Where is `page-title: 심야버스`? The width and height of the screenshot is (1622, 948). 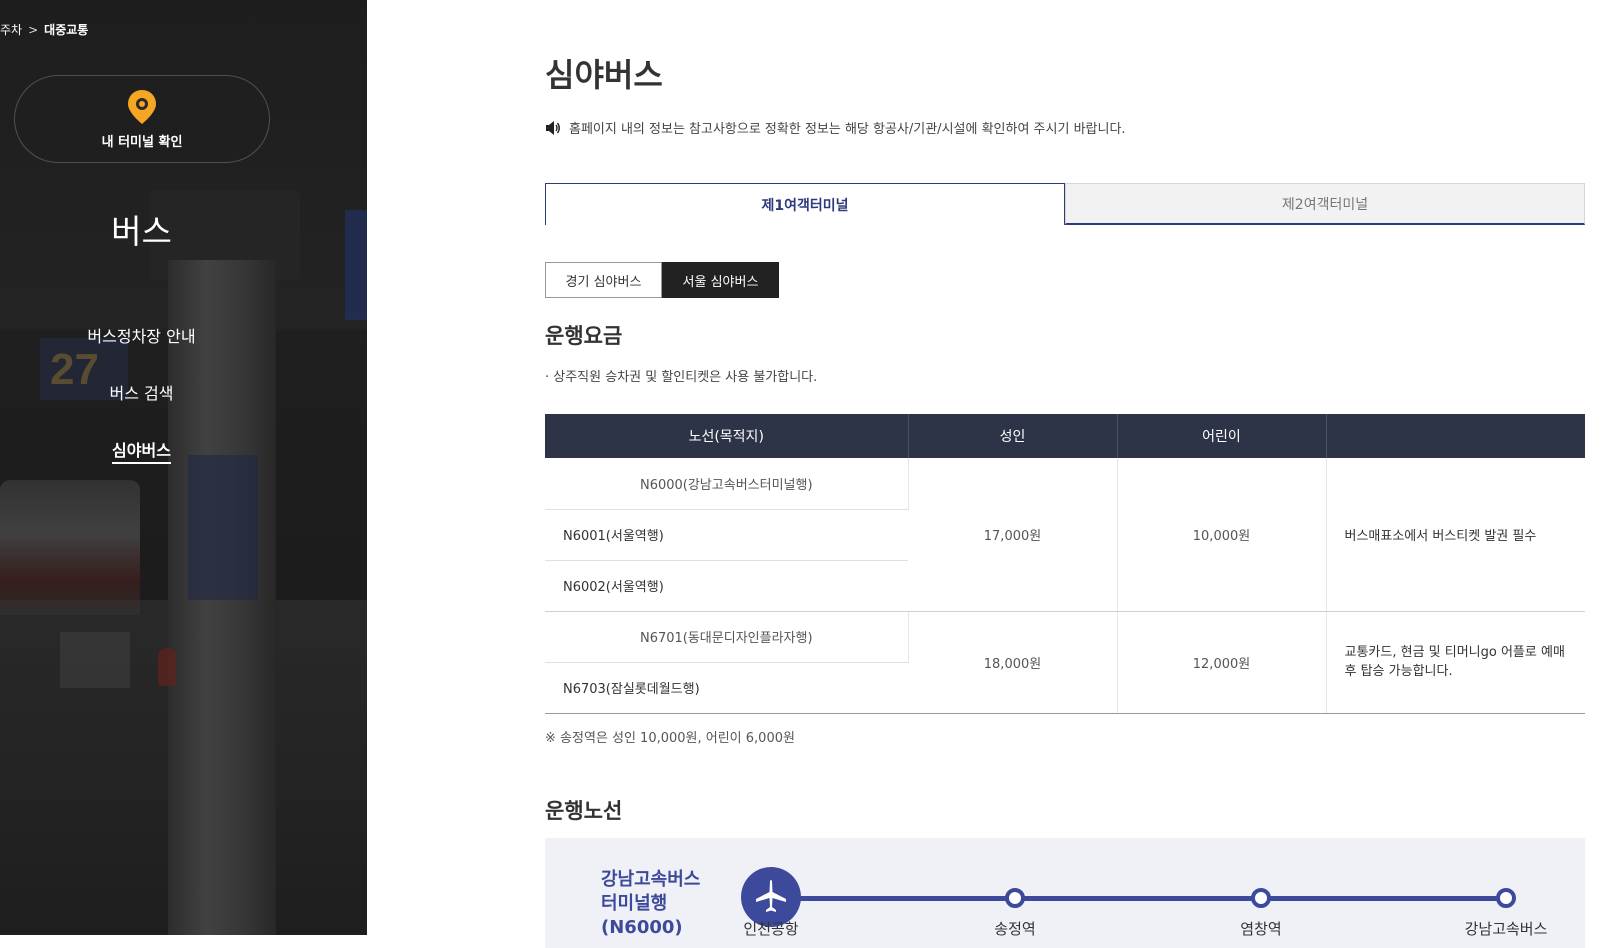 page-title: 심야버스 is located at coordinates (604, 75).